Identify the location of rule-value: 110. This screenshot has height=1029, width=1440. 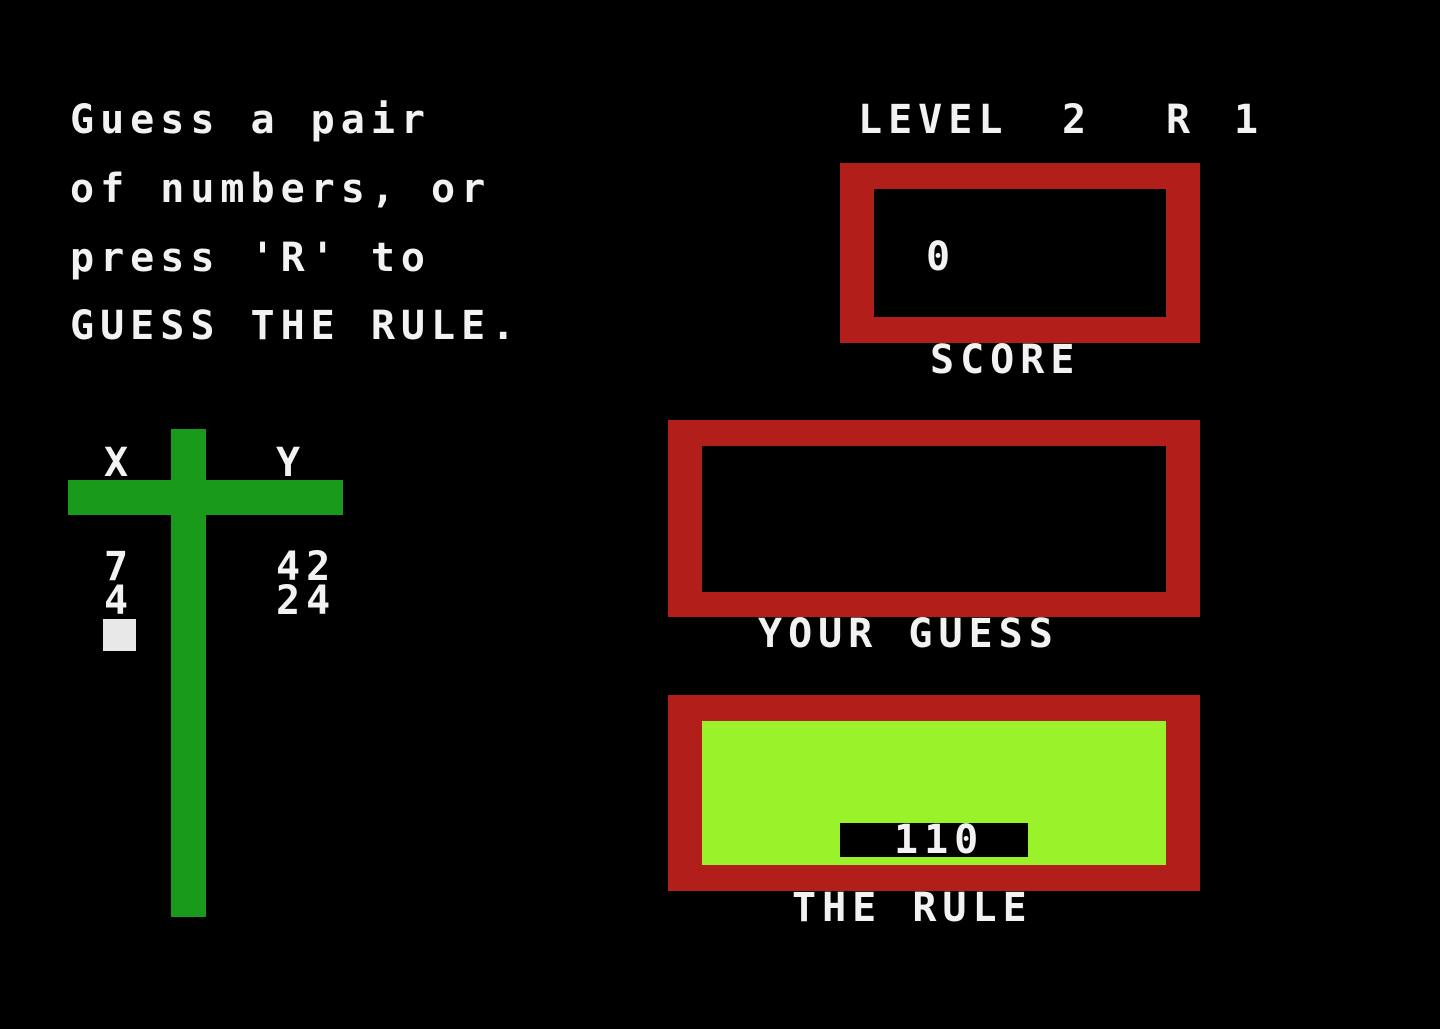
(939, 840).